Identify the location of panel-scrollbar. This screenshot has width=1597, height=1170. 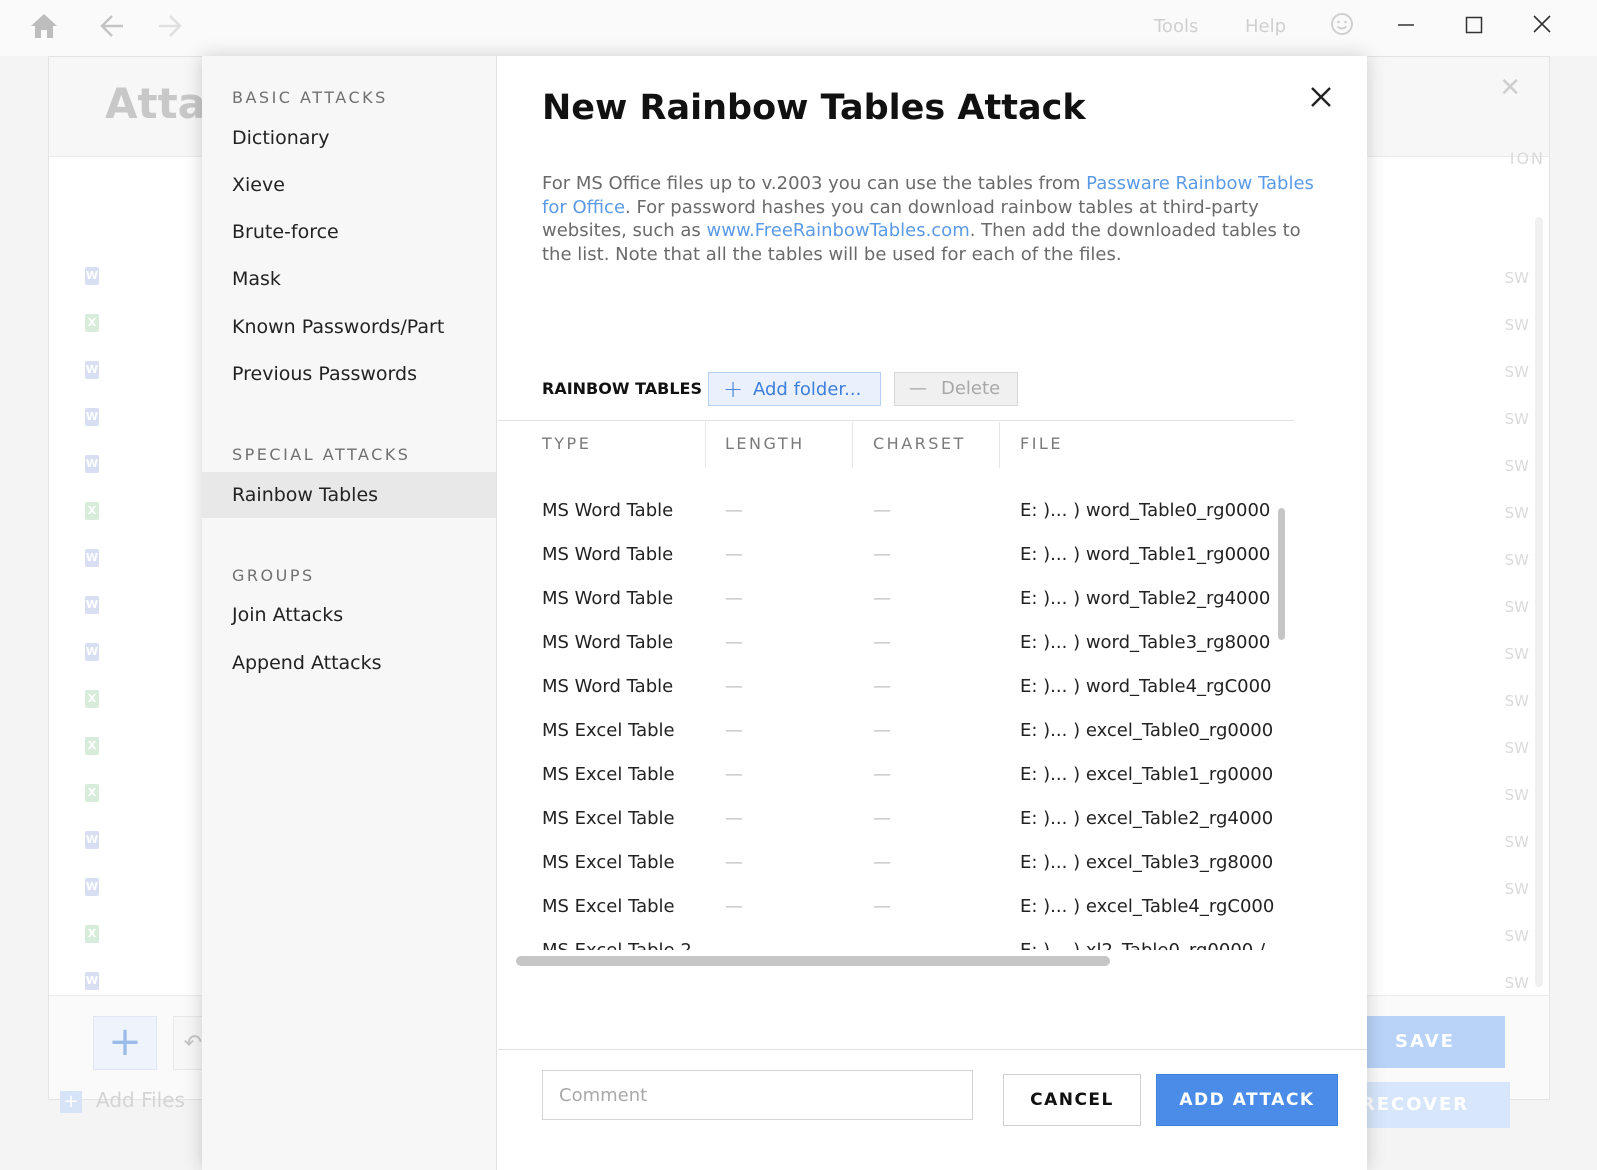
(1539, 602).